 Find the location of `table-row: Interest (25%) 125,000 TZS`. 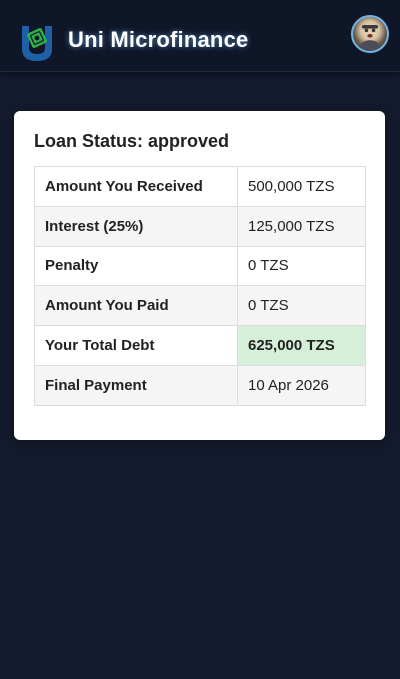

table-row: Interest (25%) 125,000 TZS is located at coordinates (200, 226).